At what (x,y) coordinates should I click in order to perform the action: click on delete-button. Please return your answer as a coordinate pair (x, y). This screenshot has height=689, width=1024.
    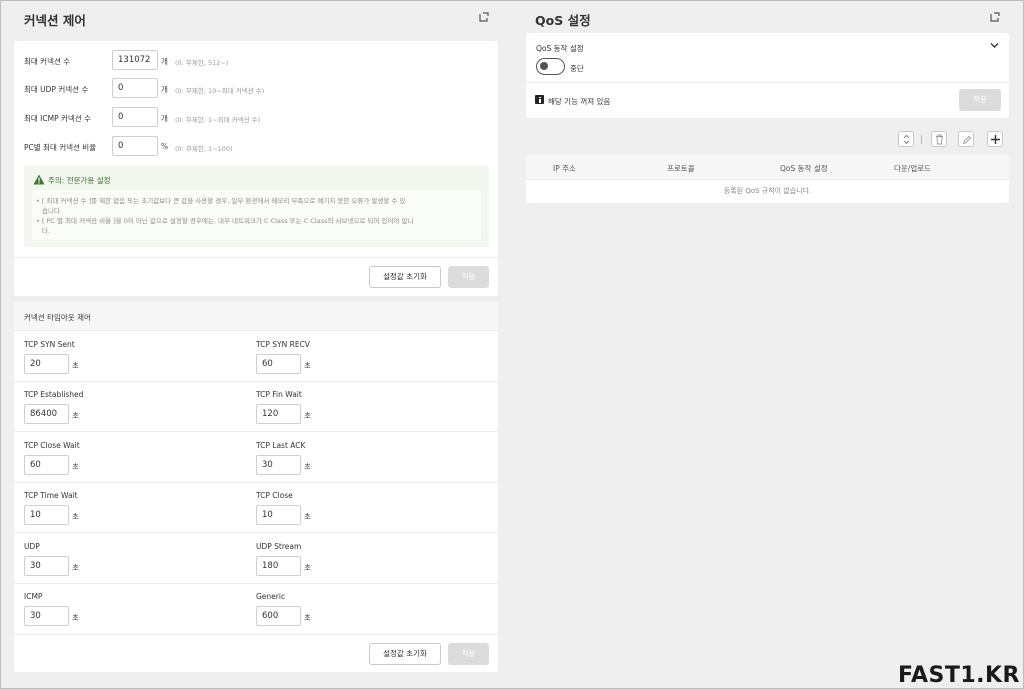
    Looking at the image, I should click on (939, 139).